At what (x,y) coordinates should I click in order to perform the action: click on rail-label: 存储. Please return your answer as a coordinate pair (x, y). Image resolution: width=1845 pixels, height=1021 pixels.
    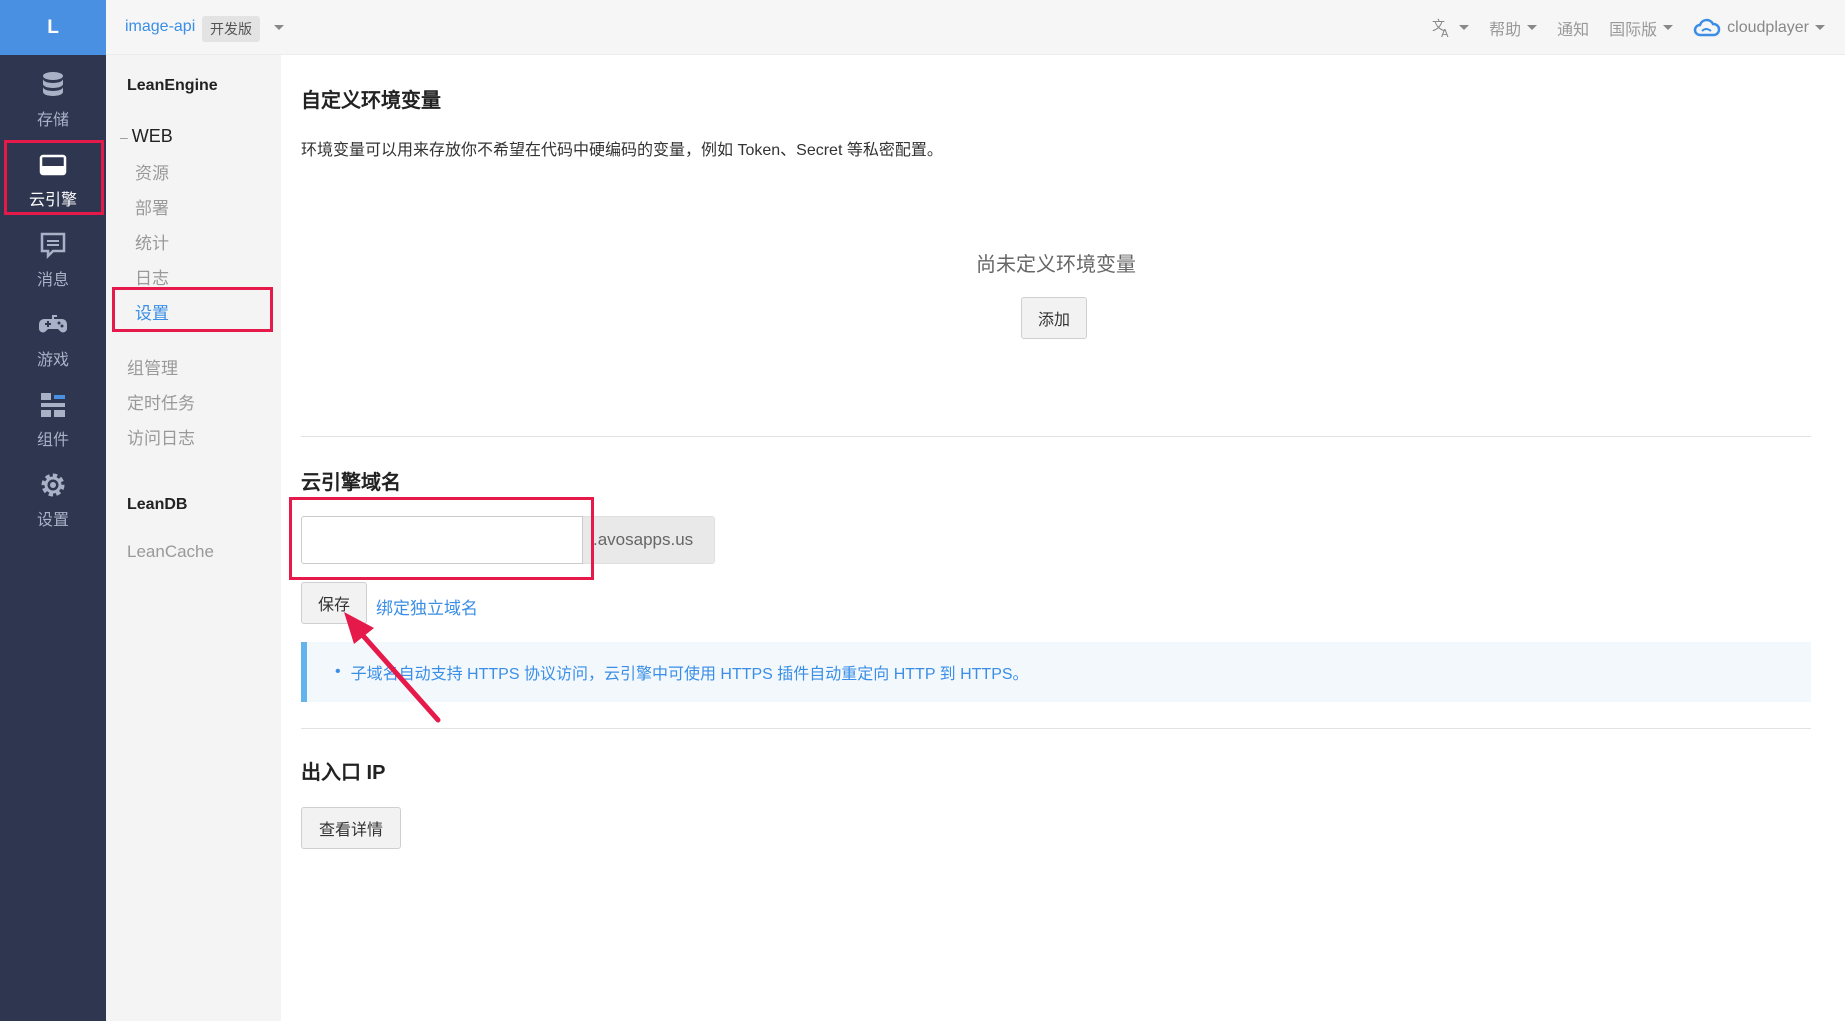
    Looking at the image, I should click on (52, 120).